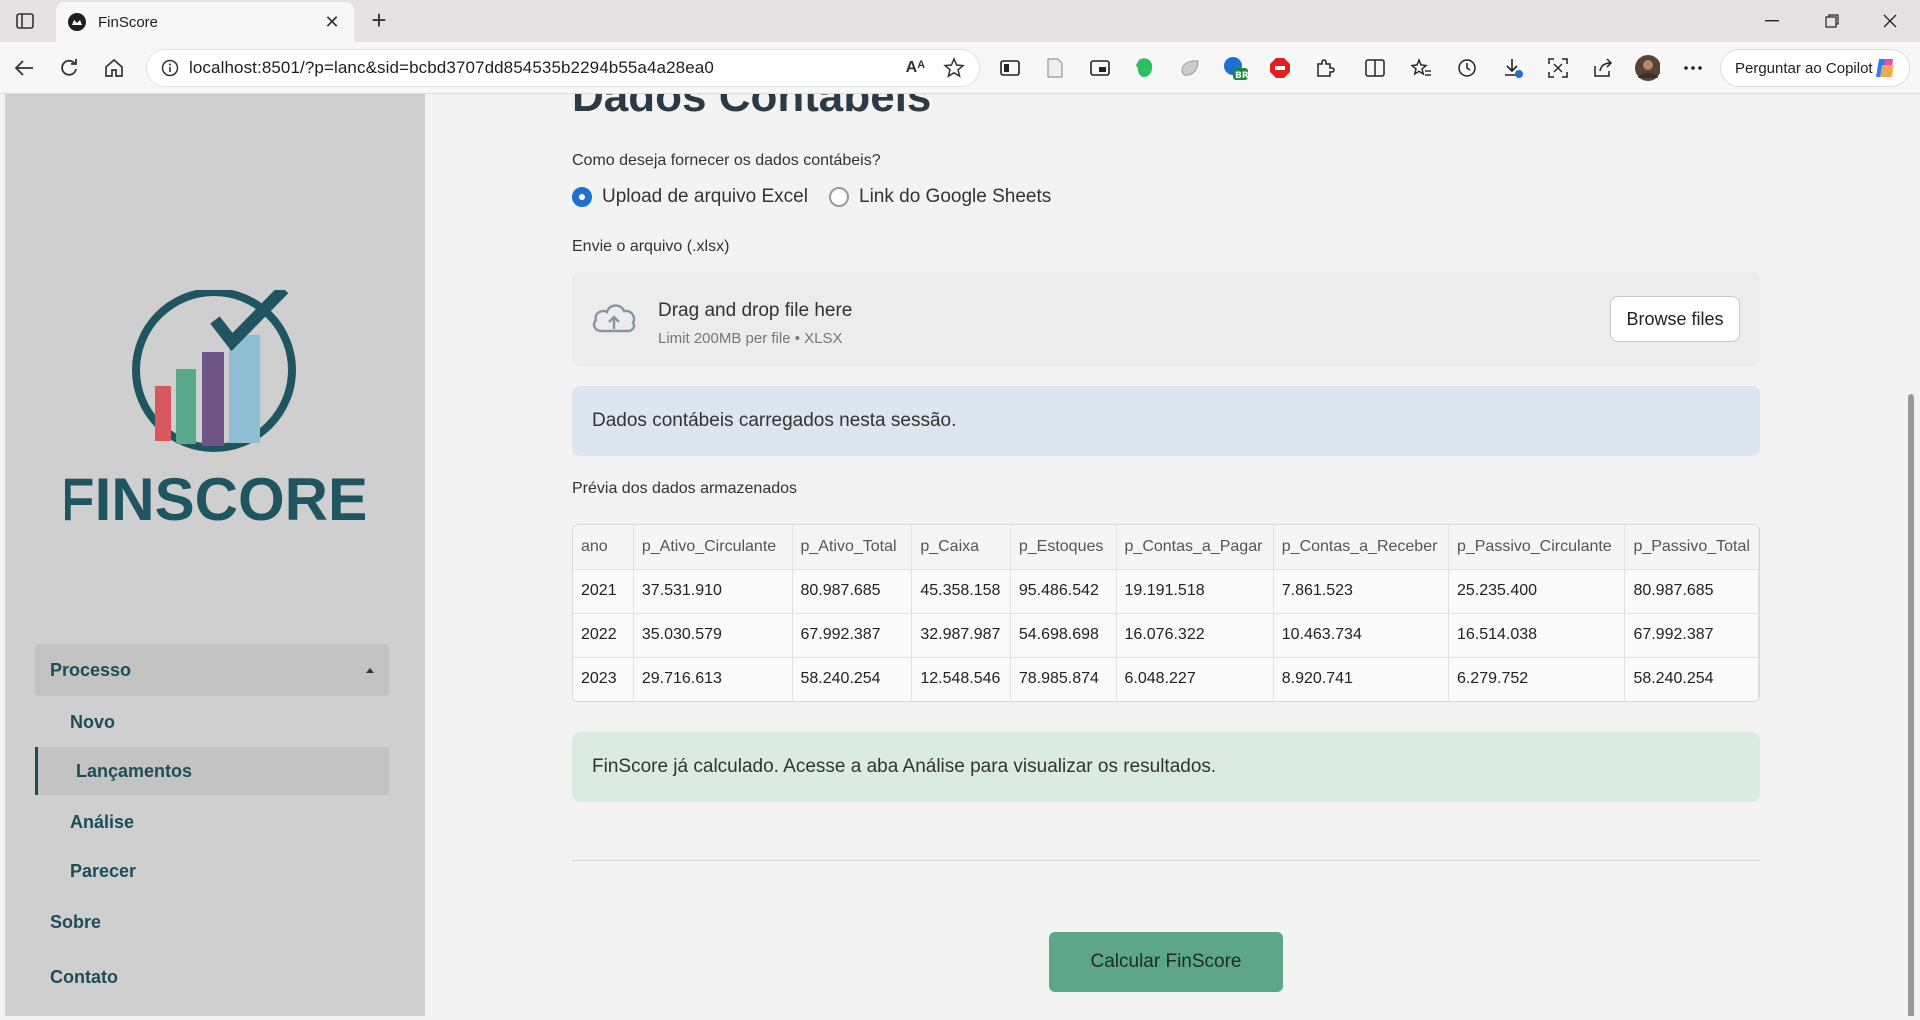  What do you see at coordinates (839, 197) in the screenshot?
I see `radio-unselected-icon` at bounding box center [839, 197].